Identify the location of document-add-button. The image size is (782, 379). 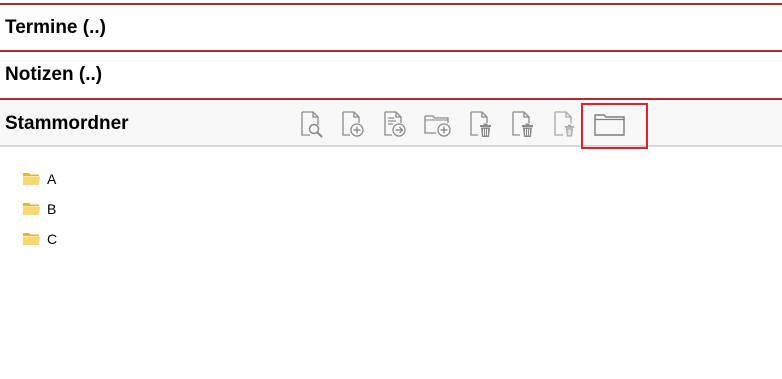
(353, 124).